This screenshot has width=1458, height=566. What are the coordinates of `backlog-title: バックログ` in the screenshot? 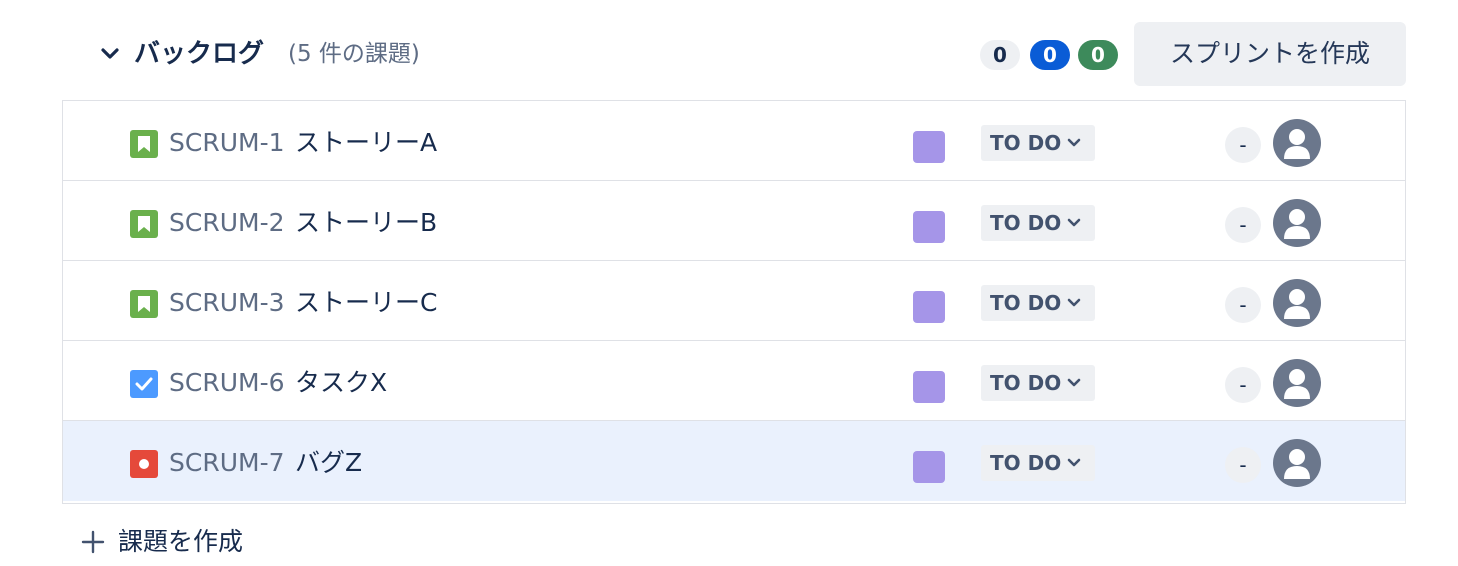 It's located at (199, 54).